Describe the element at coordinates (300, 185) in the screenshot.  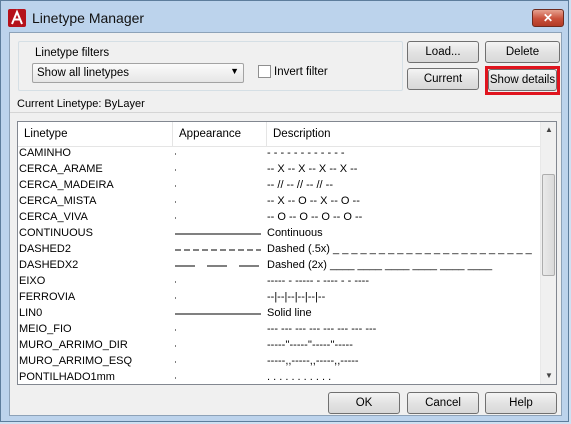
I see `linetype-description: -- // -- // -- // --` at that location.